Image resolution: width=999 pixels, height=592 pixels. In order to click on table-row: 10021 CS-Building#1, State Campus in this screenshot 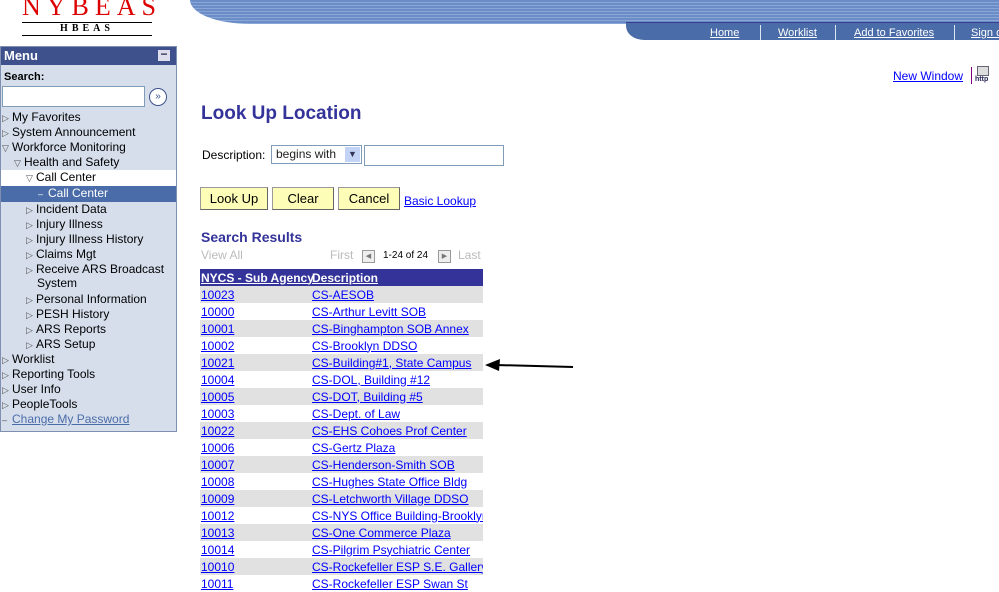, I will do `click(341, 362)`.